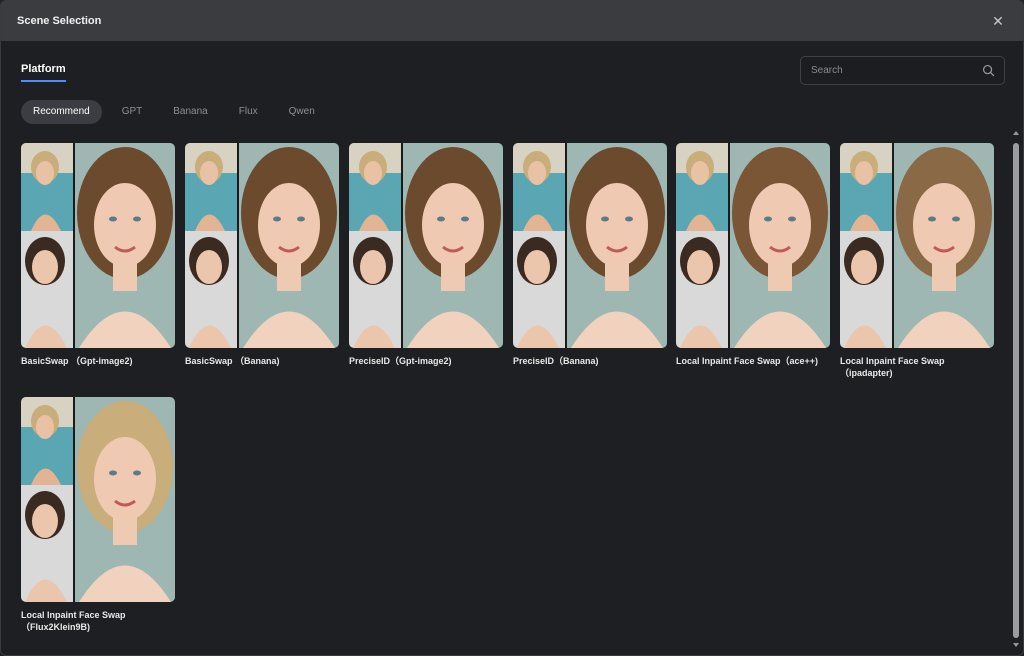 The height and width of the screenshot is (656, 1024). Describe the element at coordinates (888, 70) in the screenshot. I see `search-input` at that location.